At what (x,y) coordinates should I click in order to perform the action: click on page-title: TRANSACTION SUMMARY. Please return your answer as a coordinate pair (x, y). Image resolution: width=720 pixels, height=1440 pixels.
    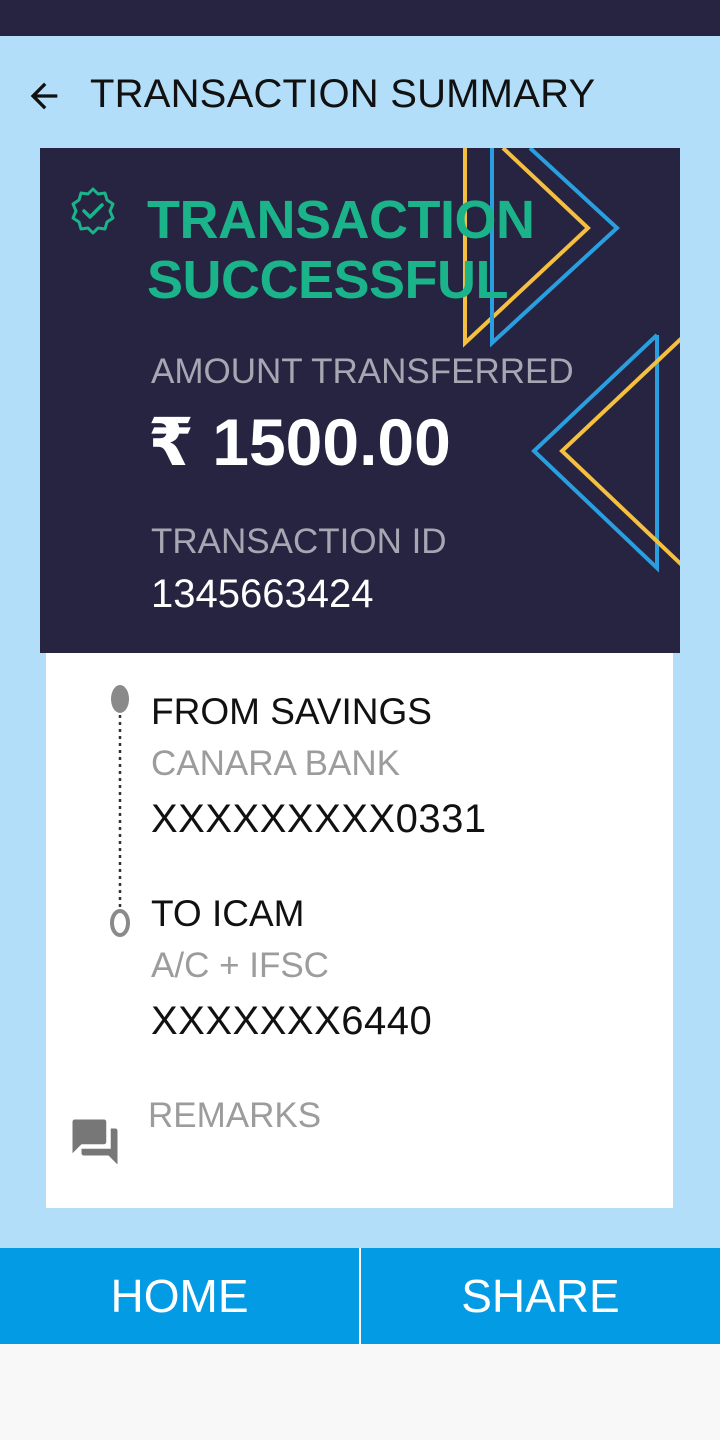
    Looking at the image, I should click on (343, 94).